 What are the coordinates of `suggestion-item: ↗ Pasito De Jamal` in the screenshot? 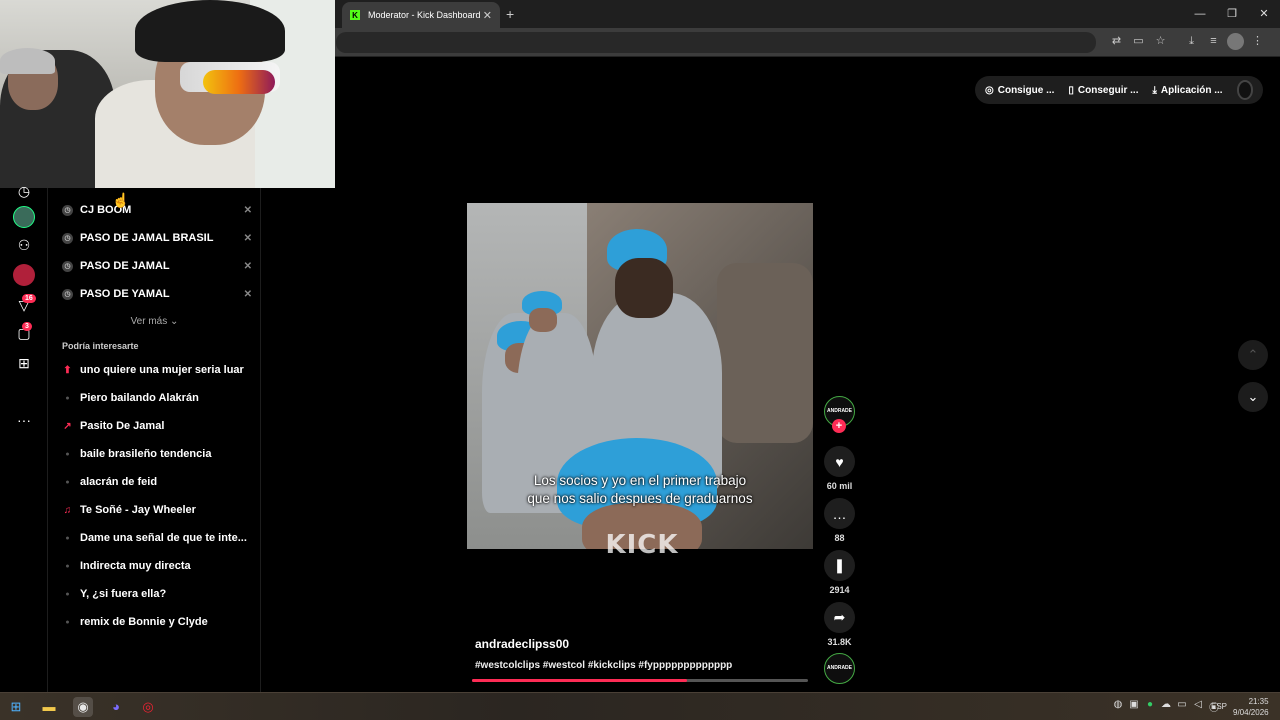 It's located at (159, 426).